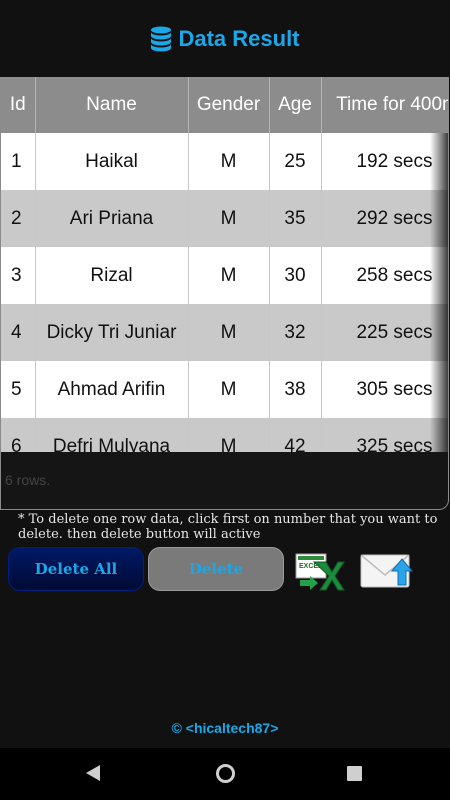 This screenshot has width=450, height=800. I want to click on database-icon, so click(161, 39).